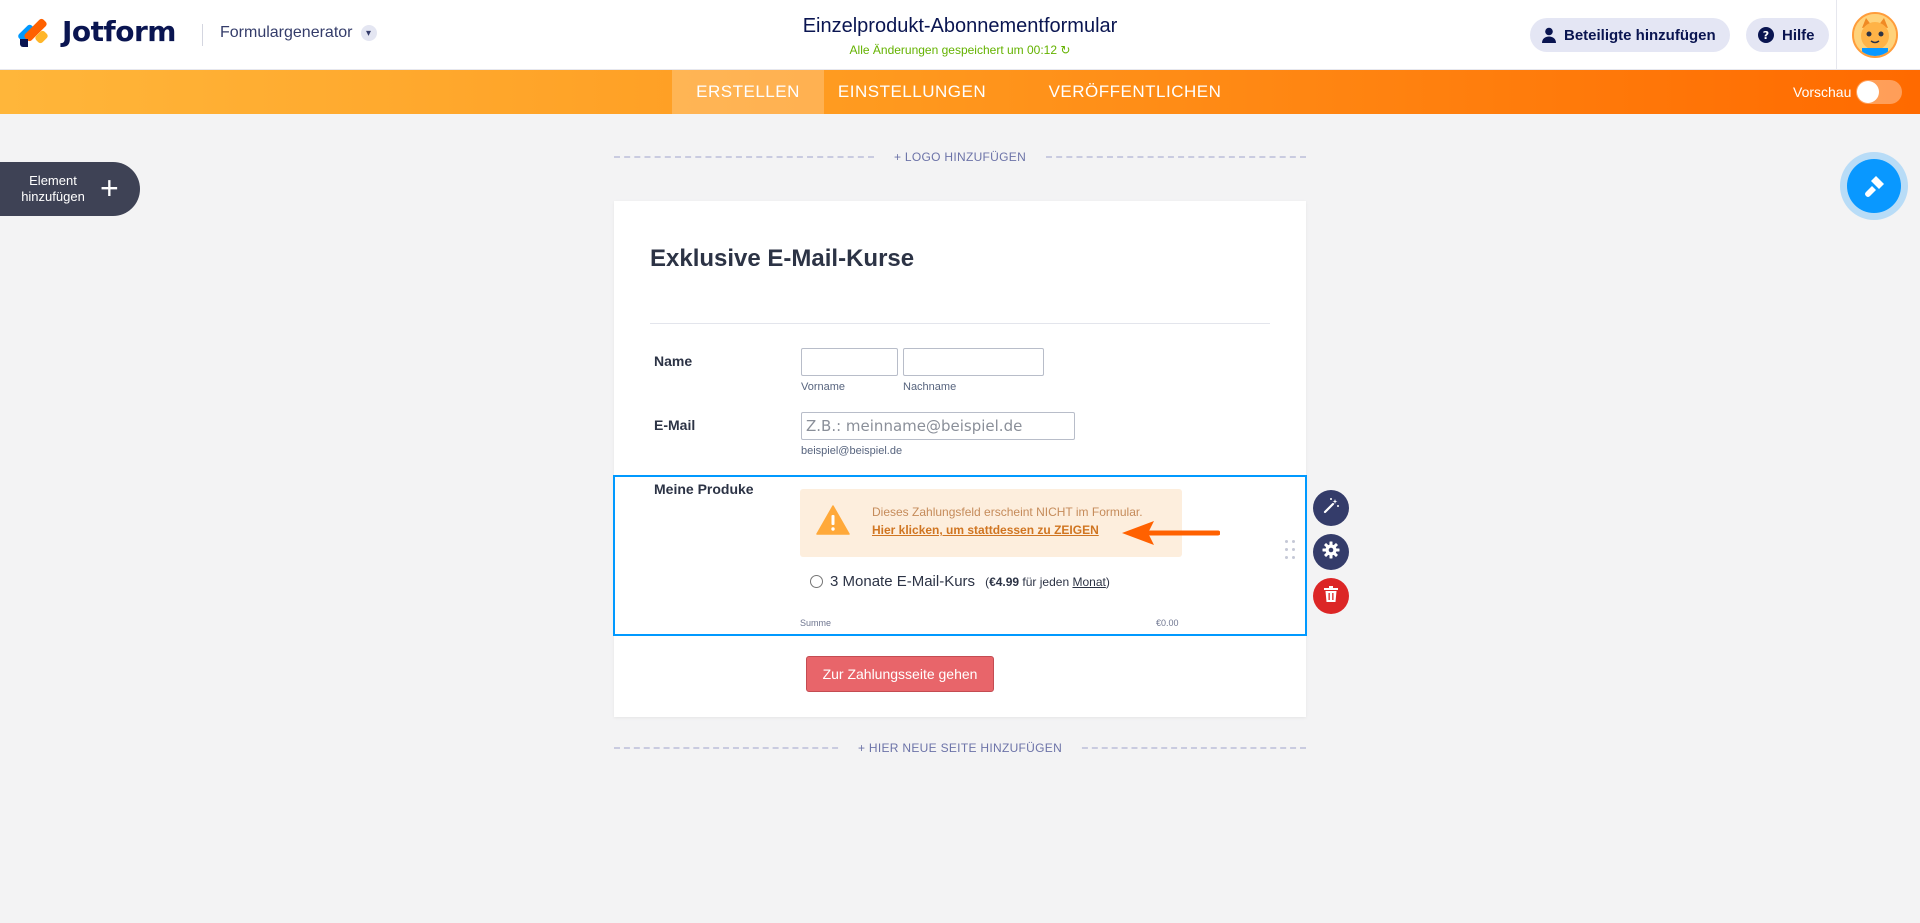  Describe the element at coordinates (816, 623) in the screenshot. I see `sum-label: Summe` at that location.